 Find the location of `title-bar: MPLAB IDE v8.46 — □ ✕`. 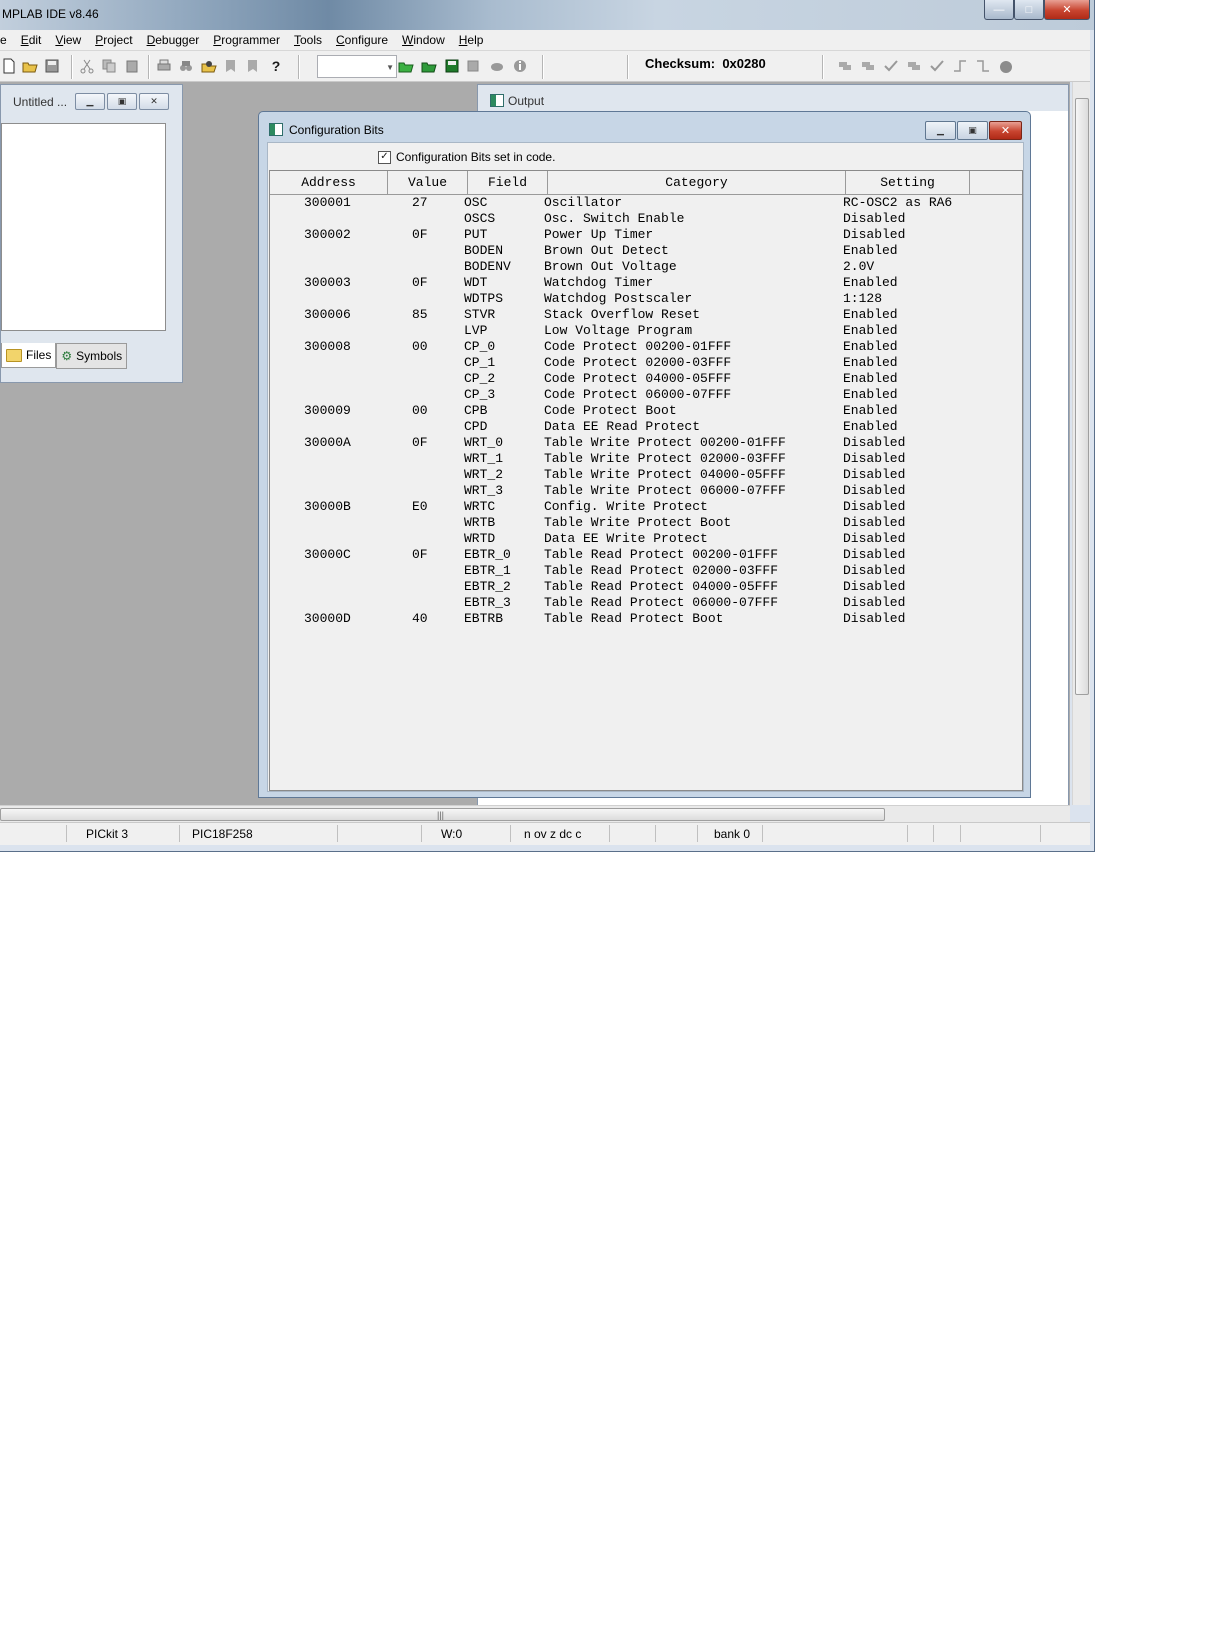

title-bar: MPLAB IDE v8.46 — □ ✕ is located at coordinates (547, 15).